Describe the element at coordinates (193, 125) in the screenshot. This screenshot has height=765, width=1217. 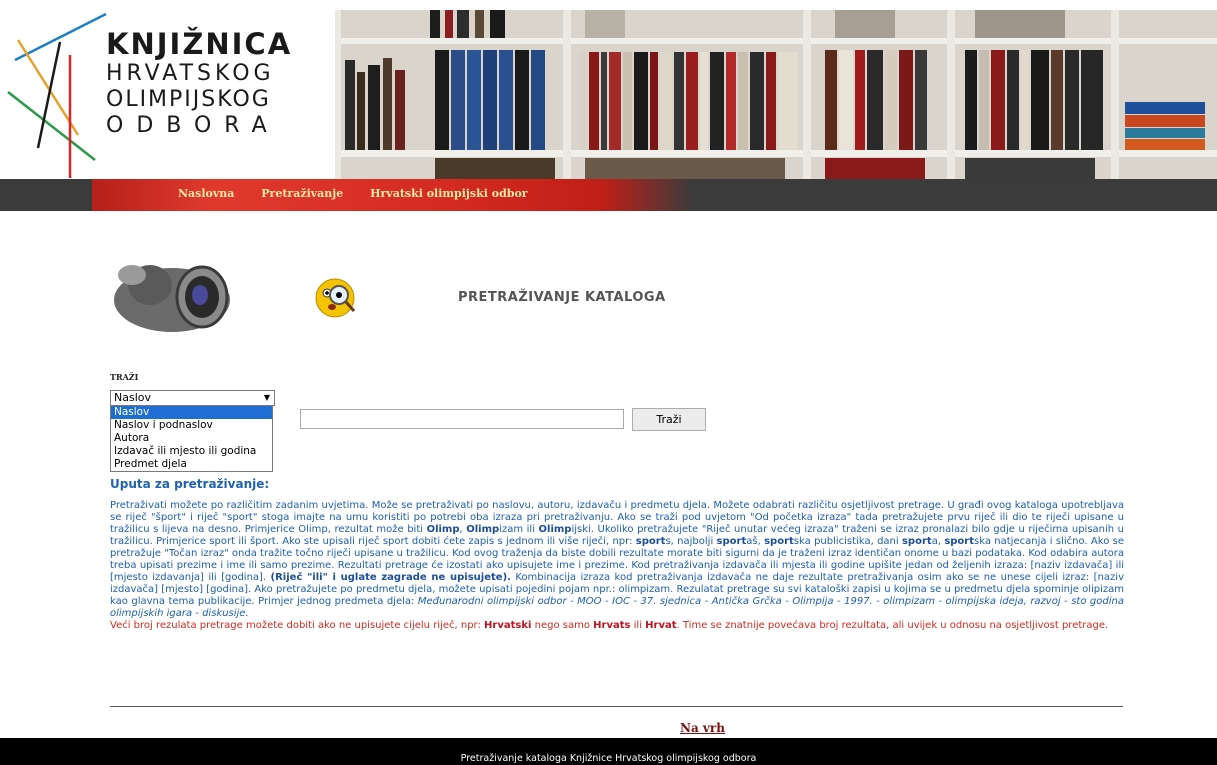
I see `logo-line-4: ODBORA` at that location.